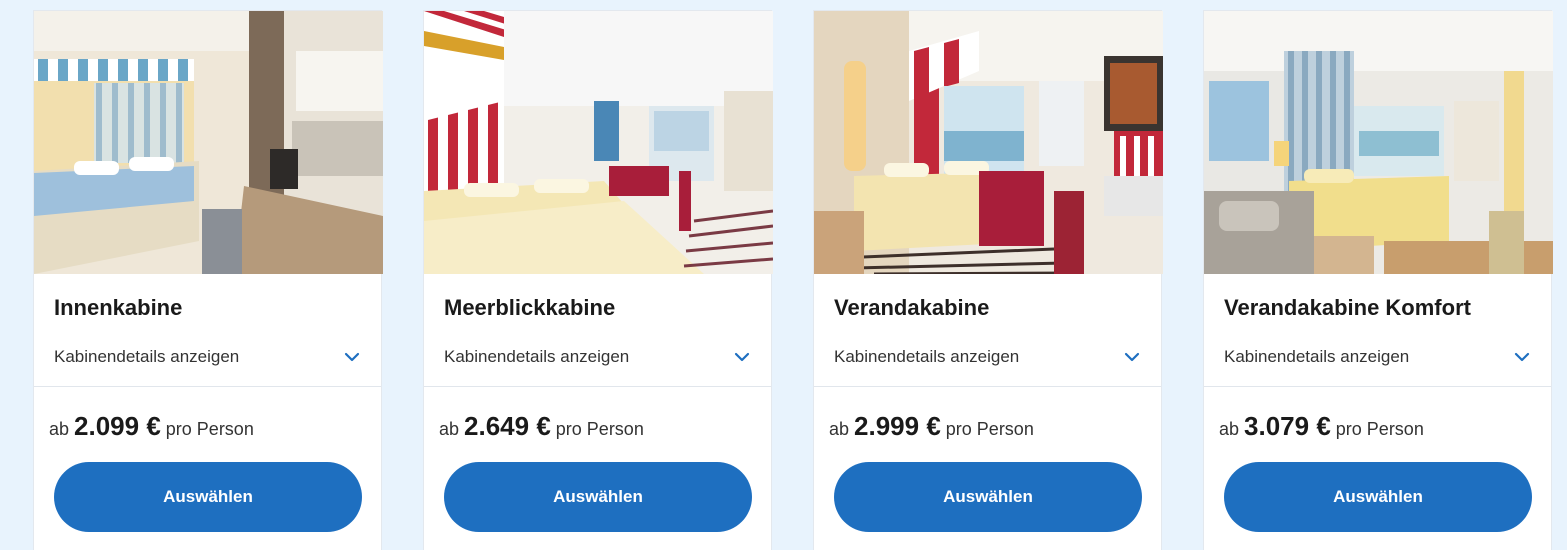 Image resolution: width=1567 pixels, height=550 pixels. Describe the element at coordinates (530, 307) in the screenshot. I see `cabin-title: Meerblickkabine` at that location.